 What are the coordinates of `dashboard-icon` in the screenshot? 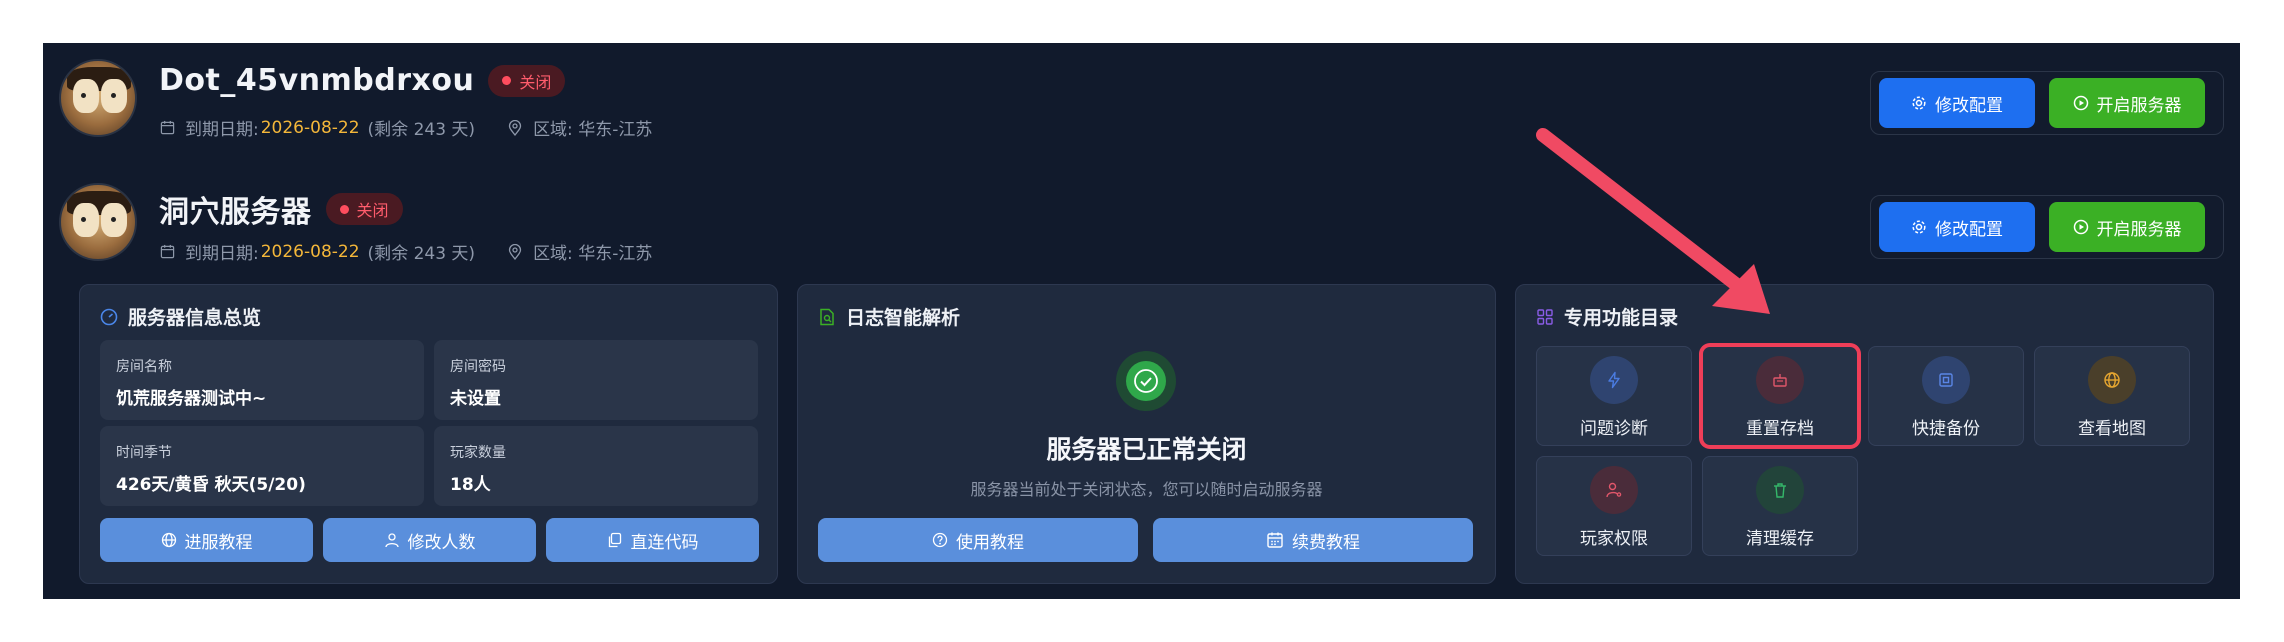 It's located at (109, 316).